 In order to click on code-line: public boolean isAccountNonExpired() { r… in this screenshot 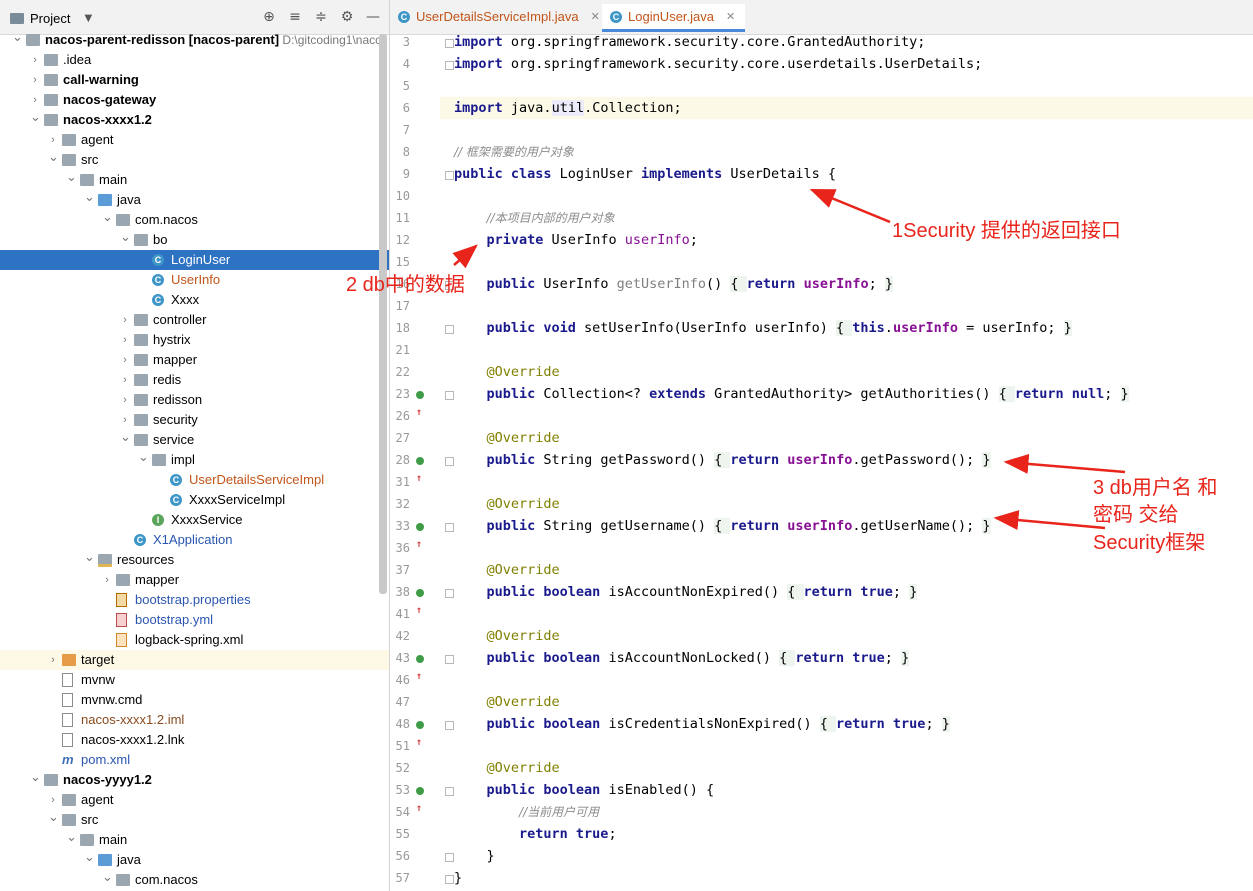, I will do `click(686, 592)`.